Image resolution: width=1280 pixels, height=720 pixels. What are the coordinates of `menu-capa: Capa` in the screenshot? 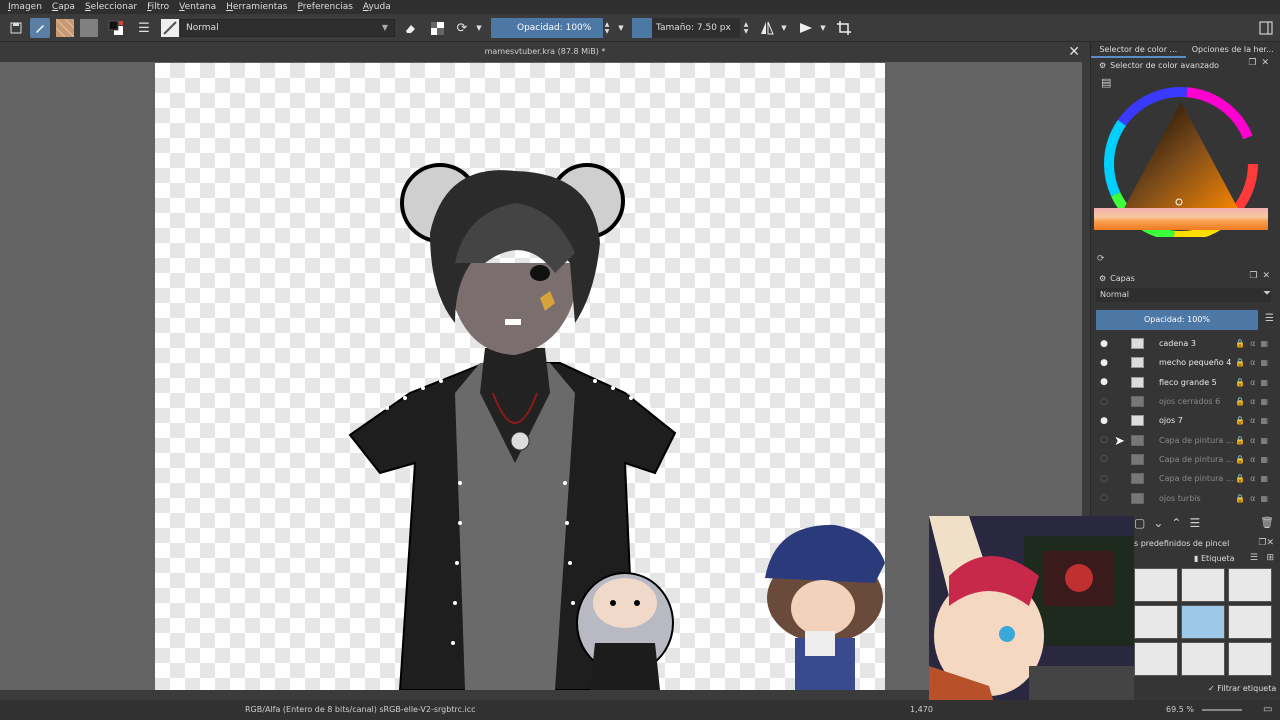 It's located at (63, 7).